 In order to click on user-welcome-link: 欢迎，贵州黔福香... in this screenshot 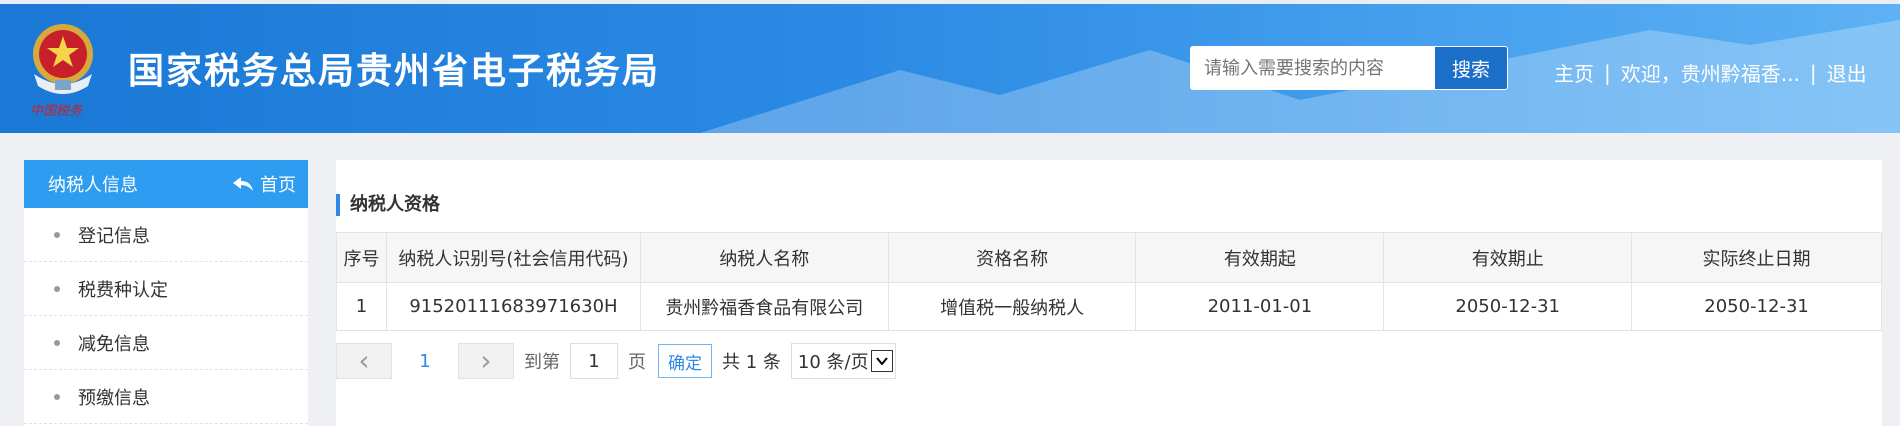, I will do `click(1710, 72)`.